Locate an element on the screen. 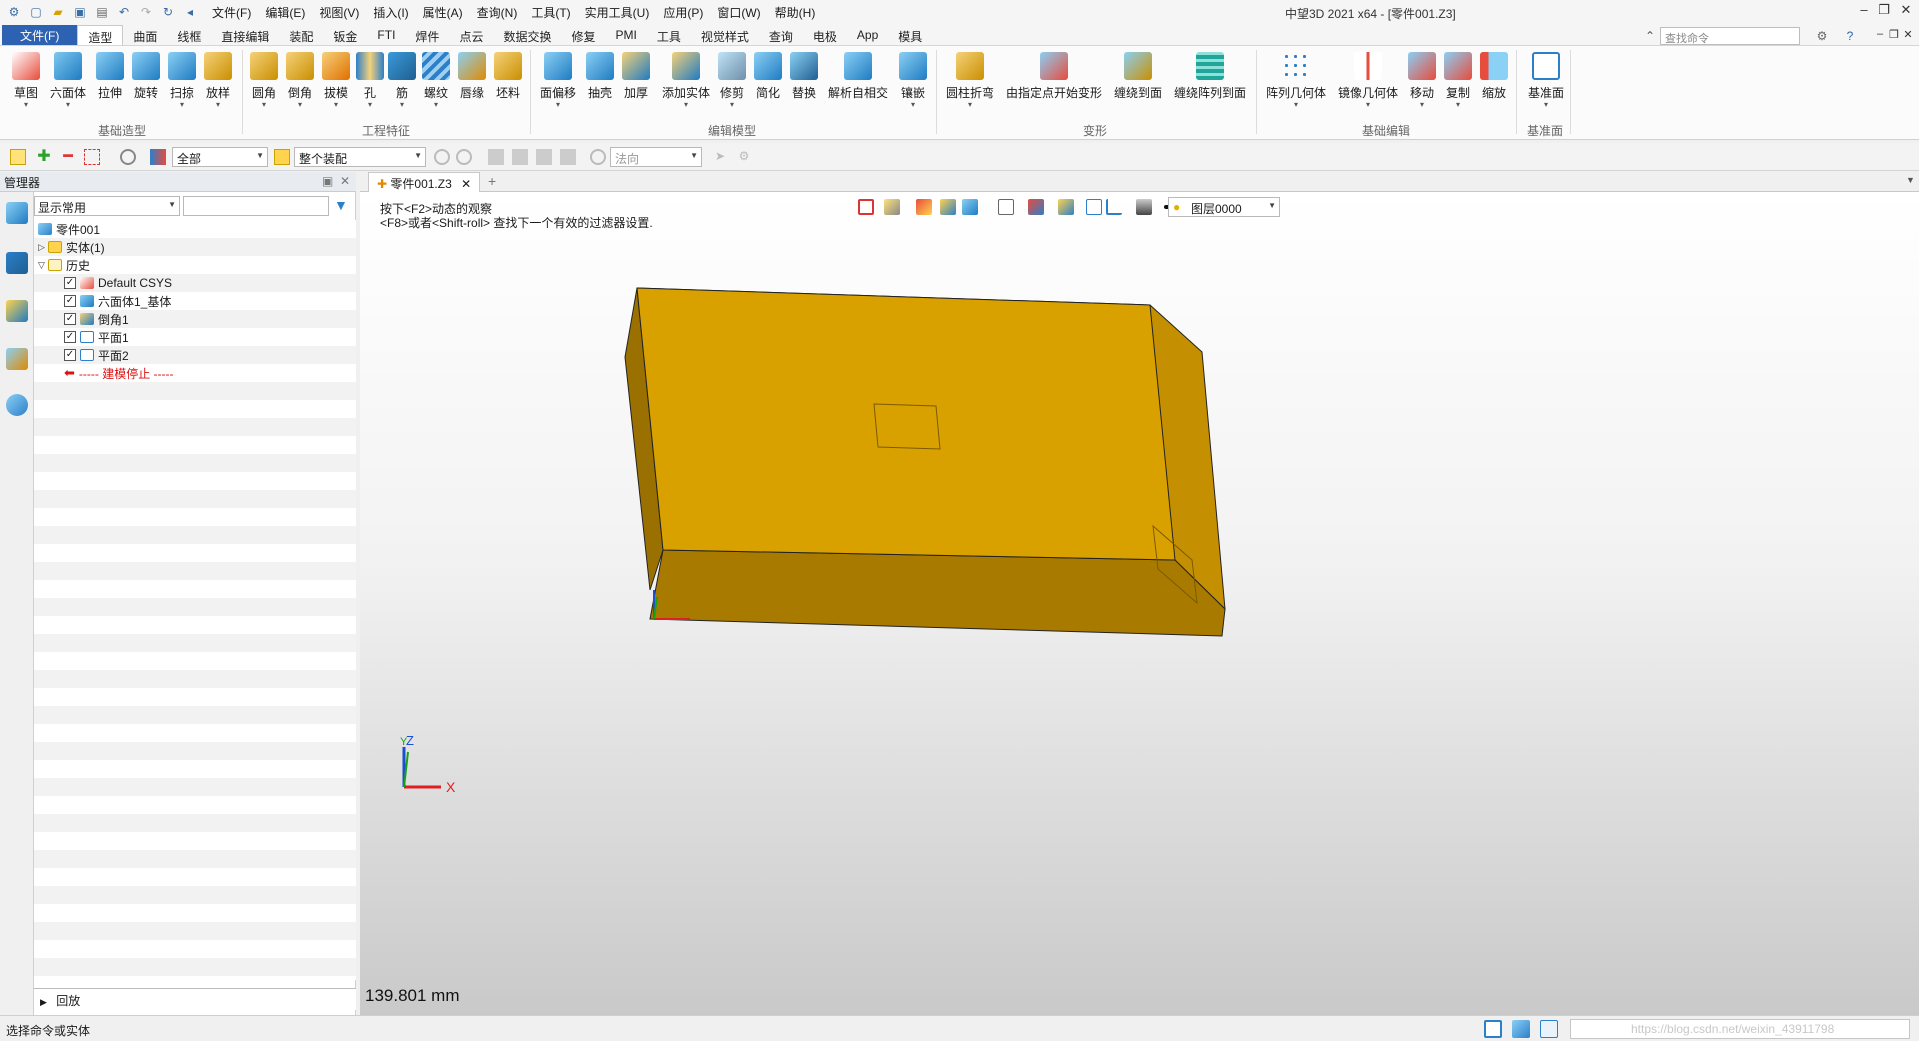  copy-button: 复制 ▾ is located at coordinates (1458, 87).